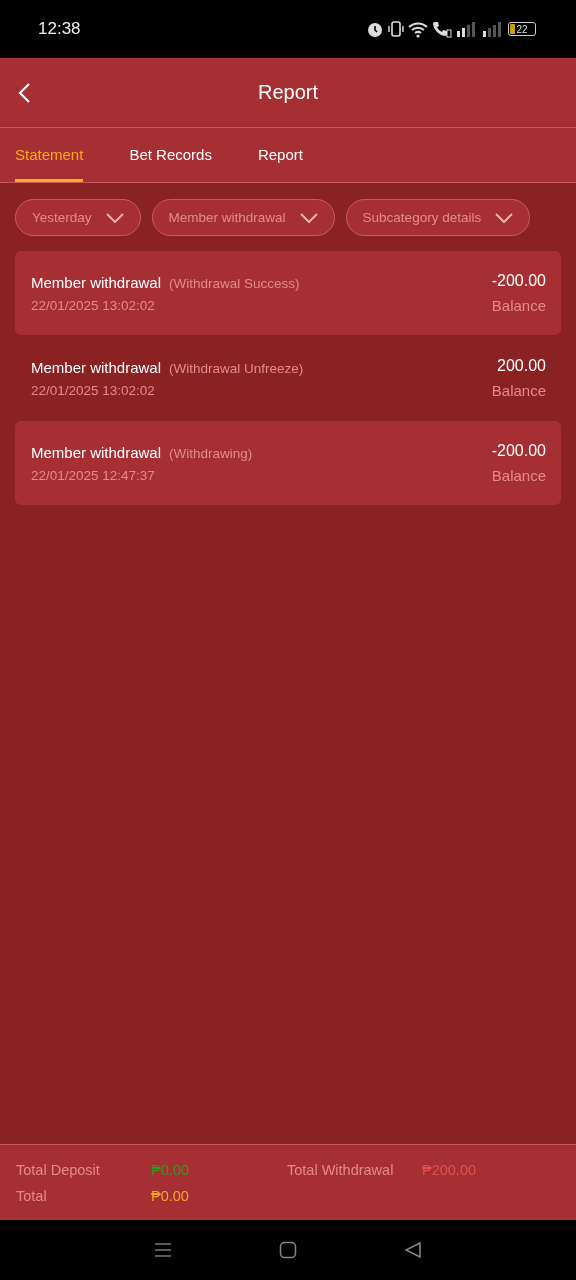 This screenshot has width=576, height=1280. Describe the element at coordinates (58, 1169) in the screenshot. I see `summary-label: Total Deposit` at that location.